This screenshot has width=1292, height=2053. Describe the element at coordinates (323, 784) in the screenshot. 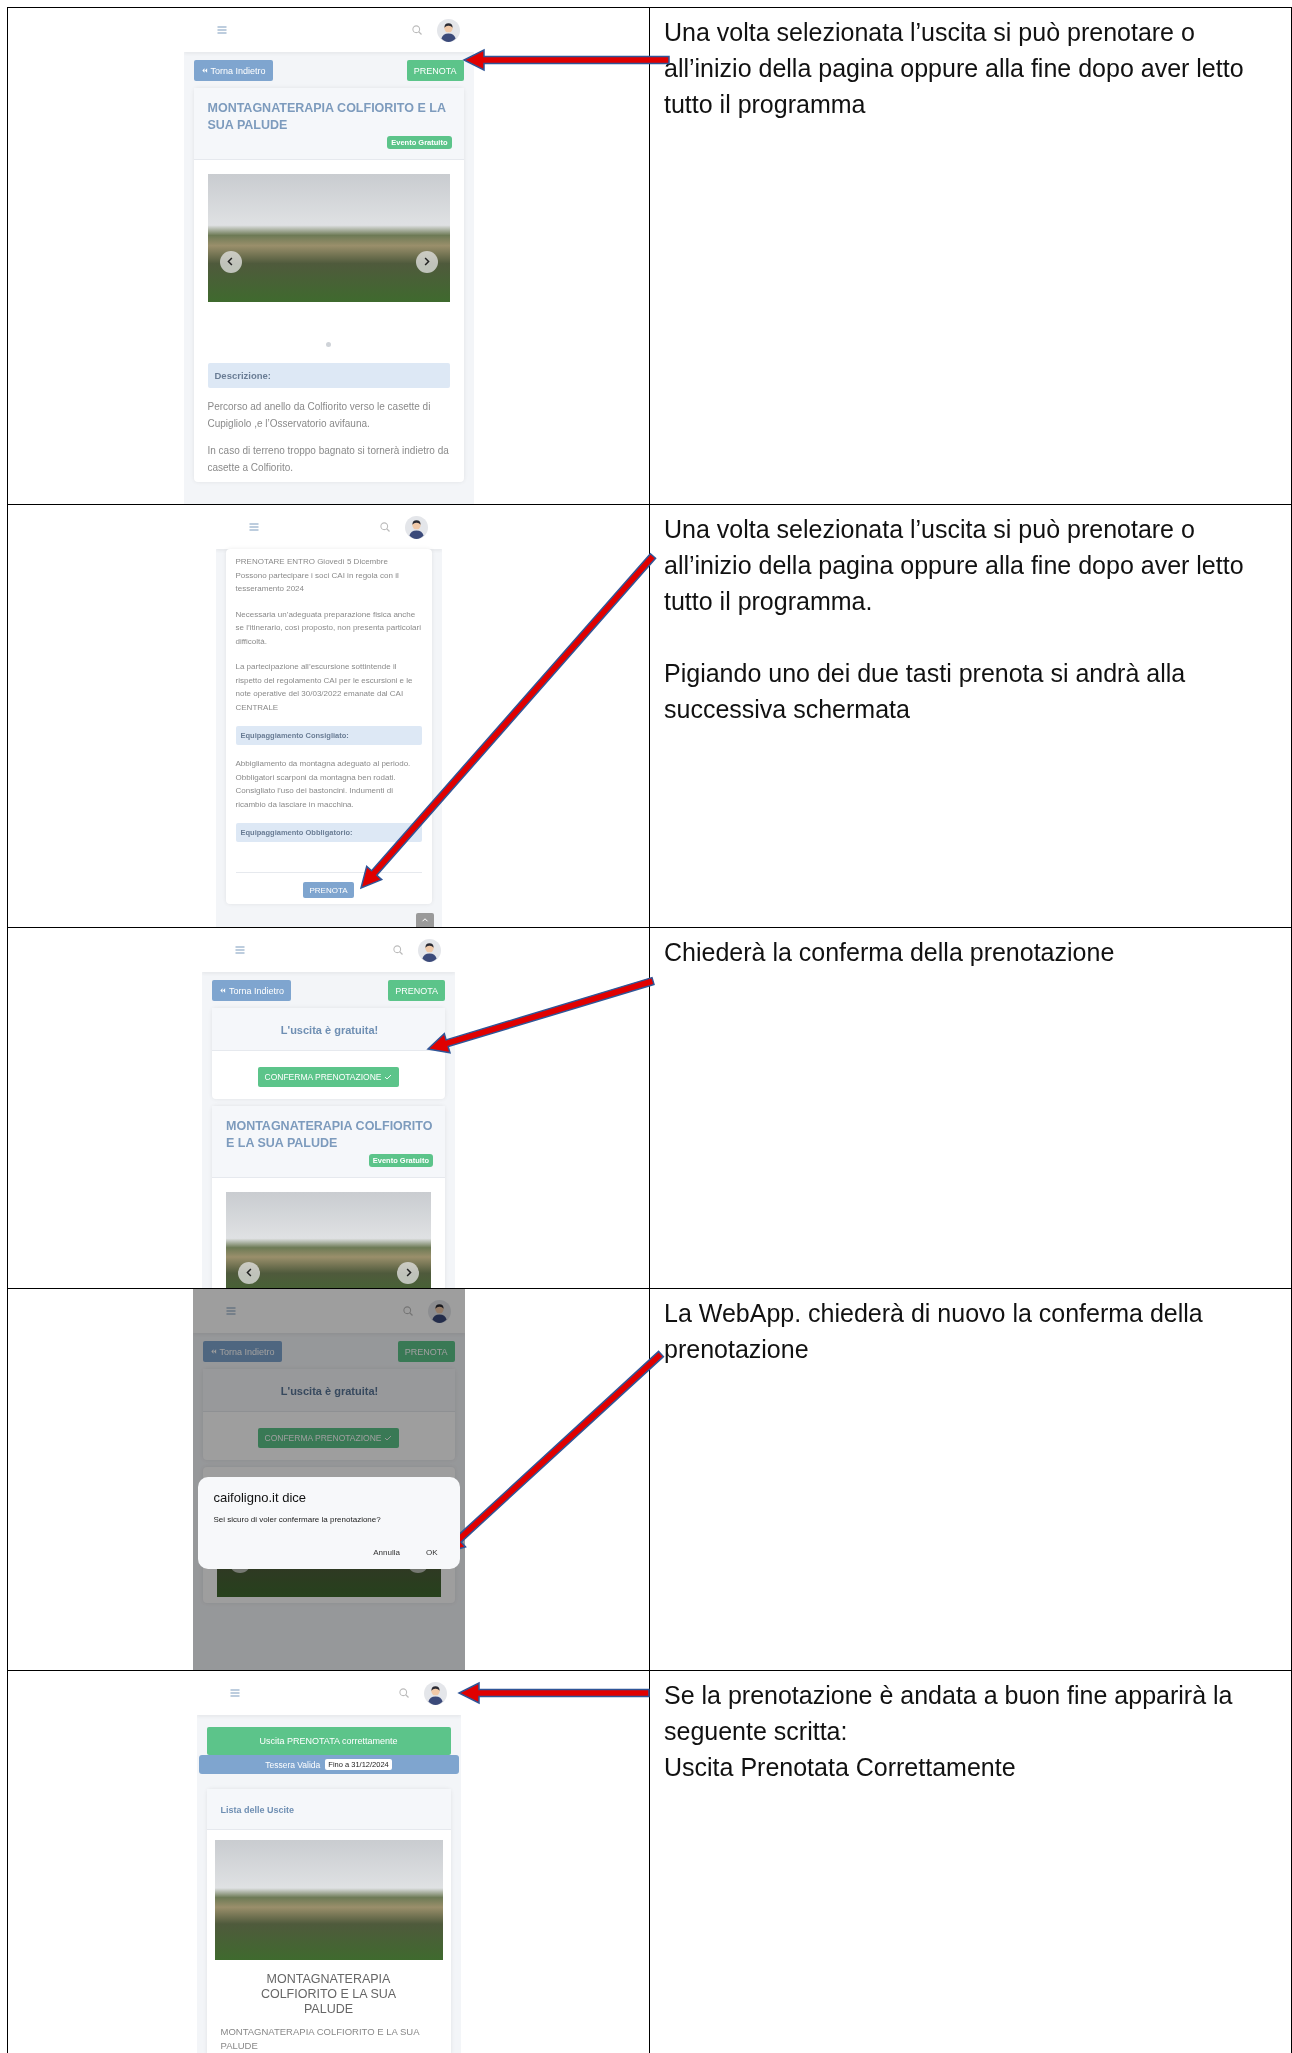

I see `description-text: Abbigliamento da montagna adeguato al periodo. Obbligatori scarponi da montagna ben rodati. Consigliato l’uso dei bastoncini. Indumenti di ricambio da lasciare in macchina.` at that location.